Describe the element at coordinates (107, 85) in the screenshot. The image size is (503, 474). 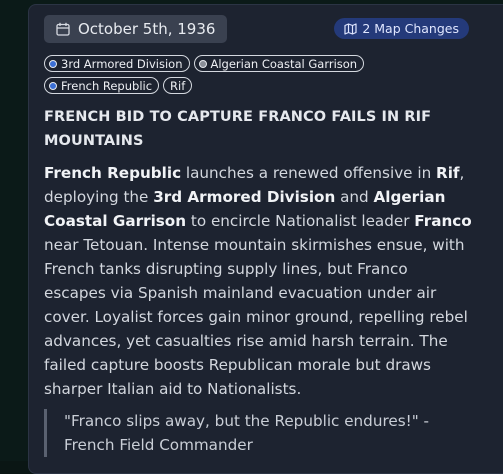
I see `tag-label: French Republic` at that location.